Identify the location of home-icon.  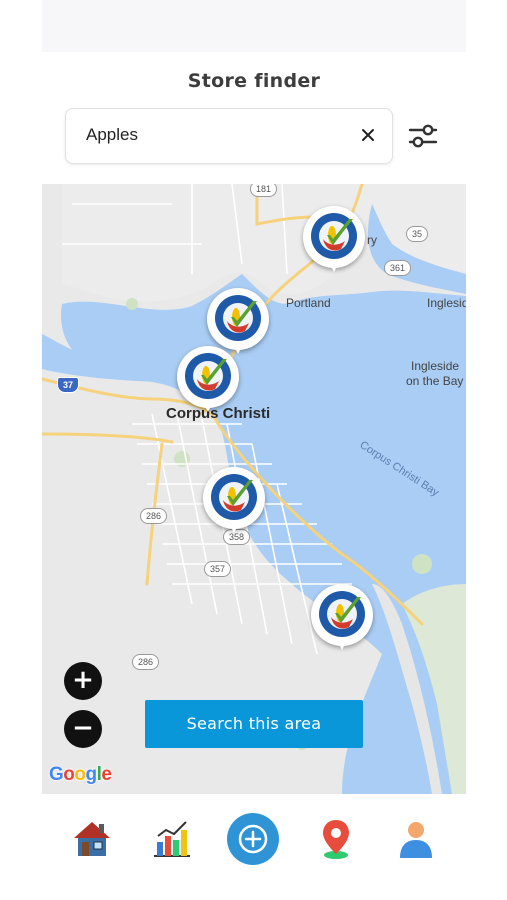
(92, 838).